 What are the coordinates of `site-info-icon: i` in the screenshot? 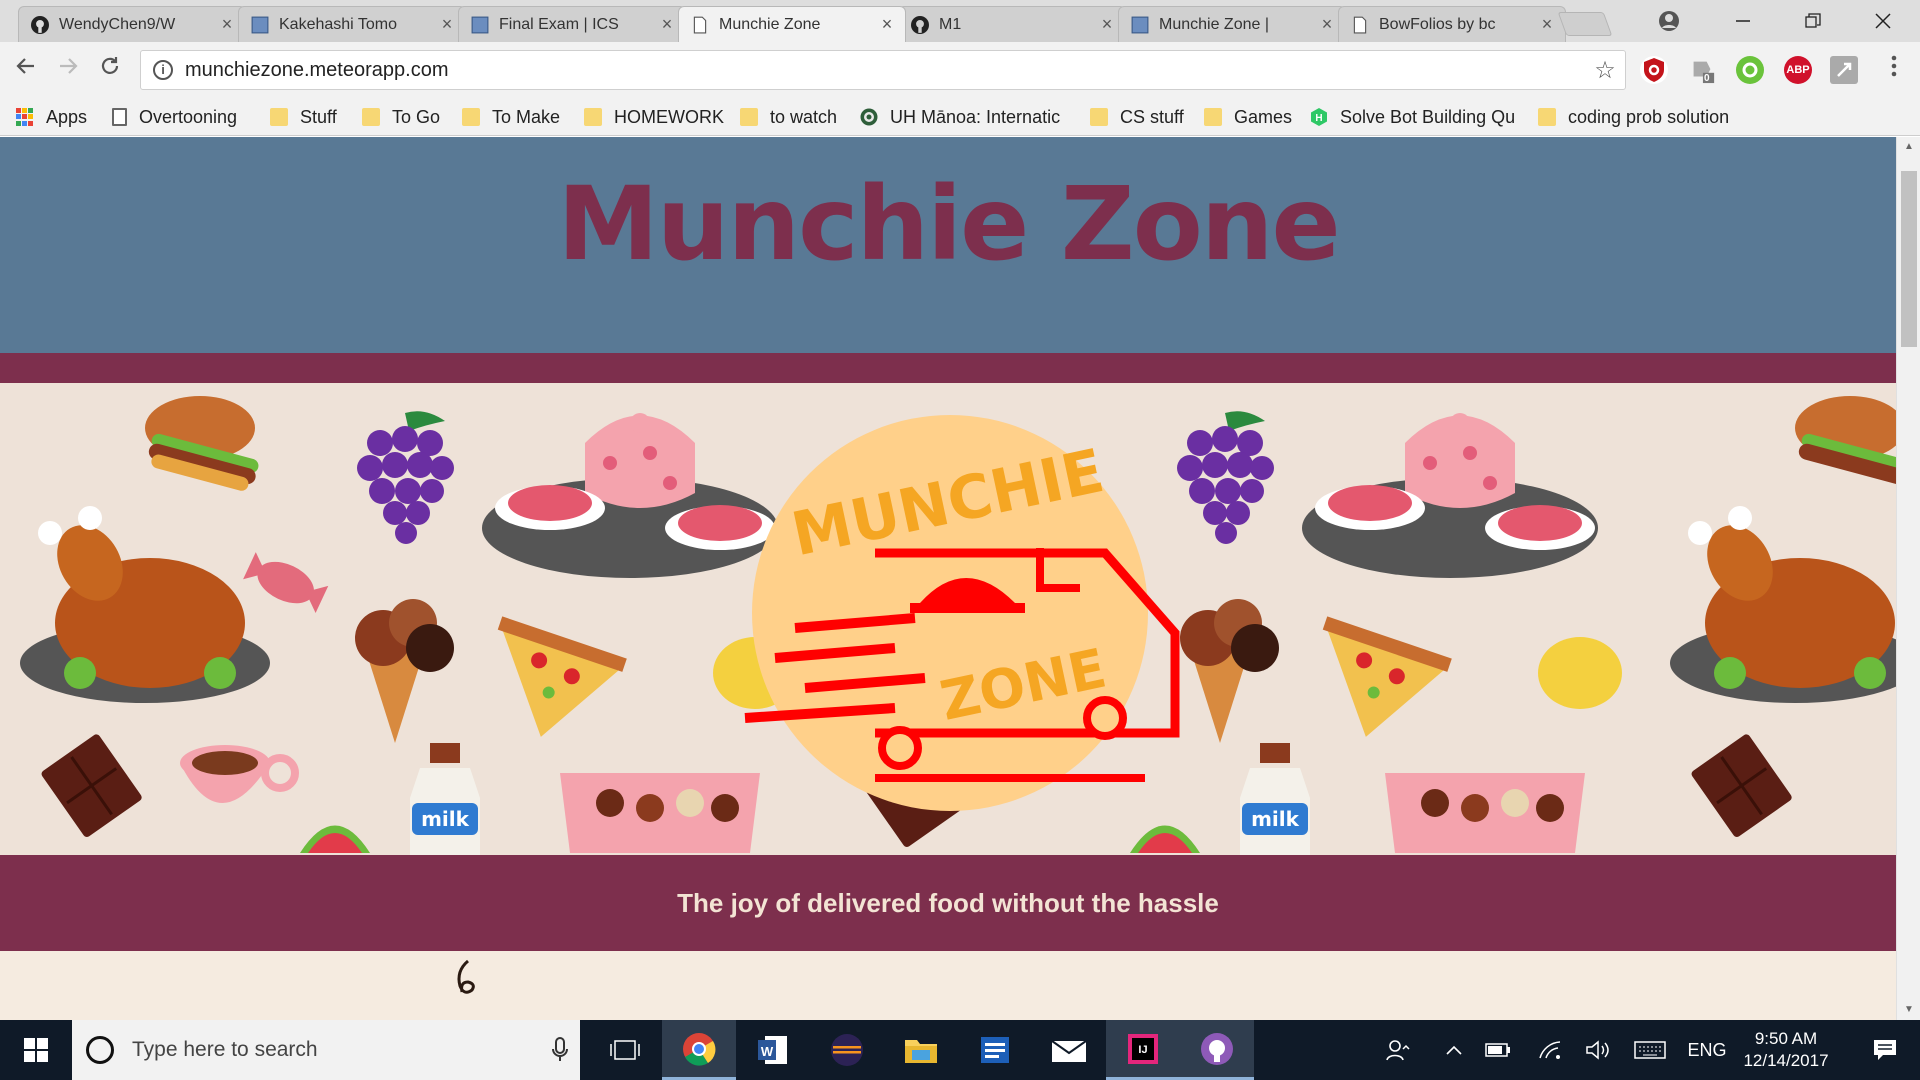 It's located at (163, 70).